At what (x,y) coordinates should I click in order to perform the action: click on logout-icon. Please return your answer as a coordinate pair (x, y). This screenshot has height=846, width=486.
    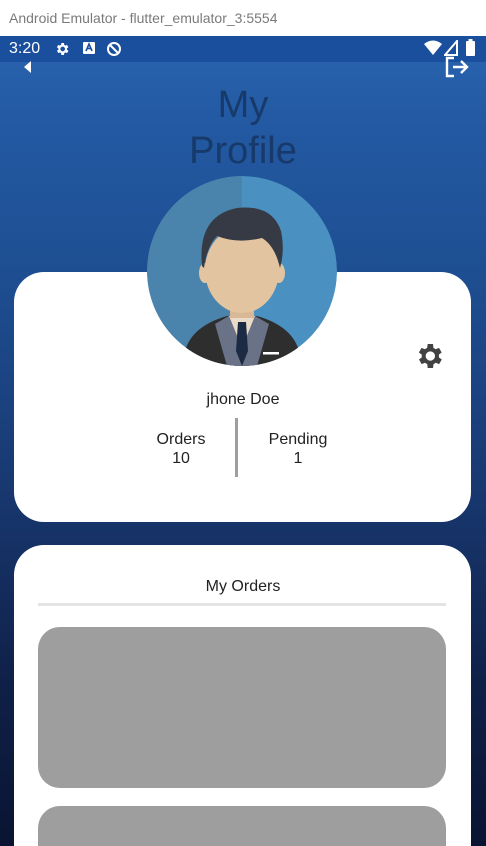
    Looking at the image, I should click on (457, 69).